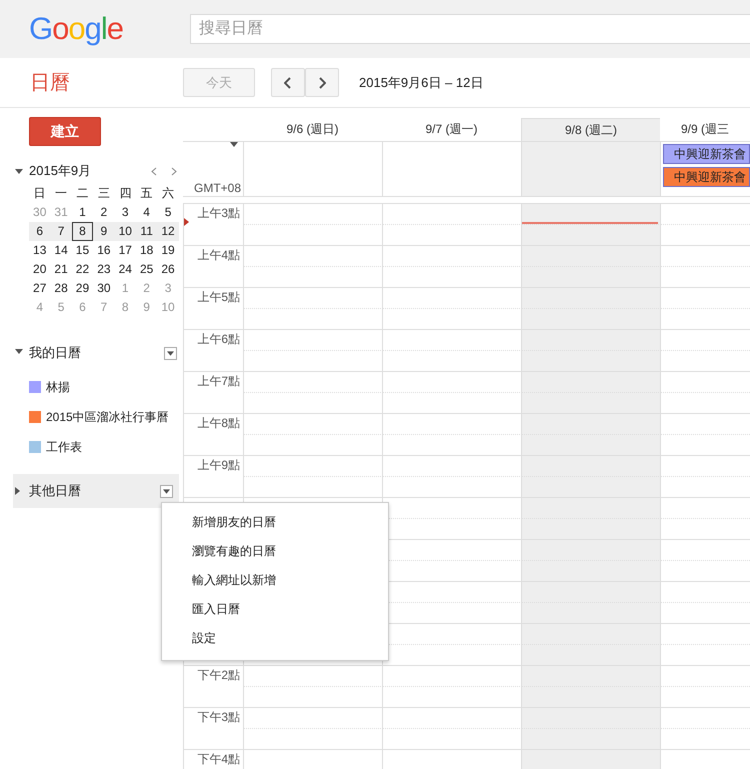 This screenshot has width=750, height=769. Describe the element at coordinates (55, 353) in the screenshot. I see `section-title: 我的日曆` at that location.